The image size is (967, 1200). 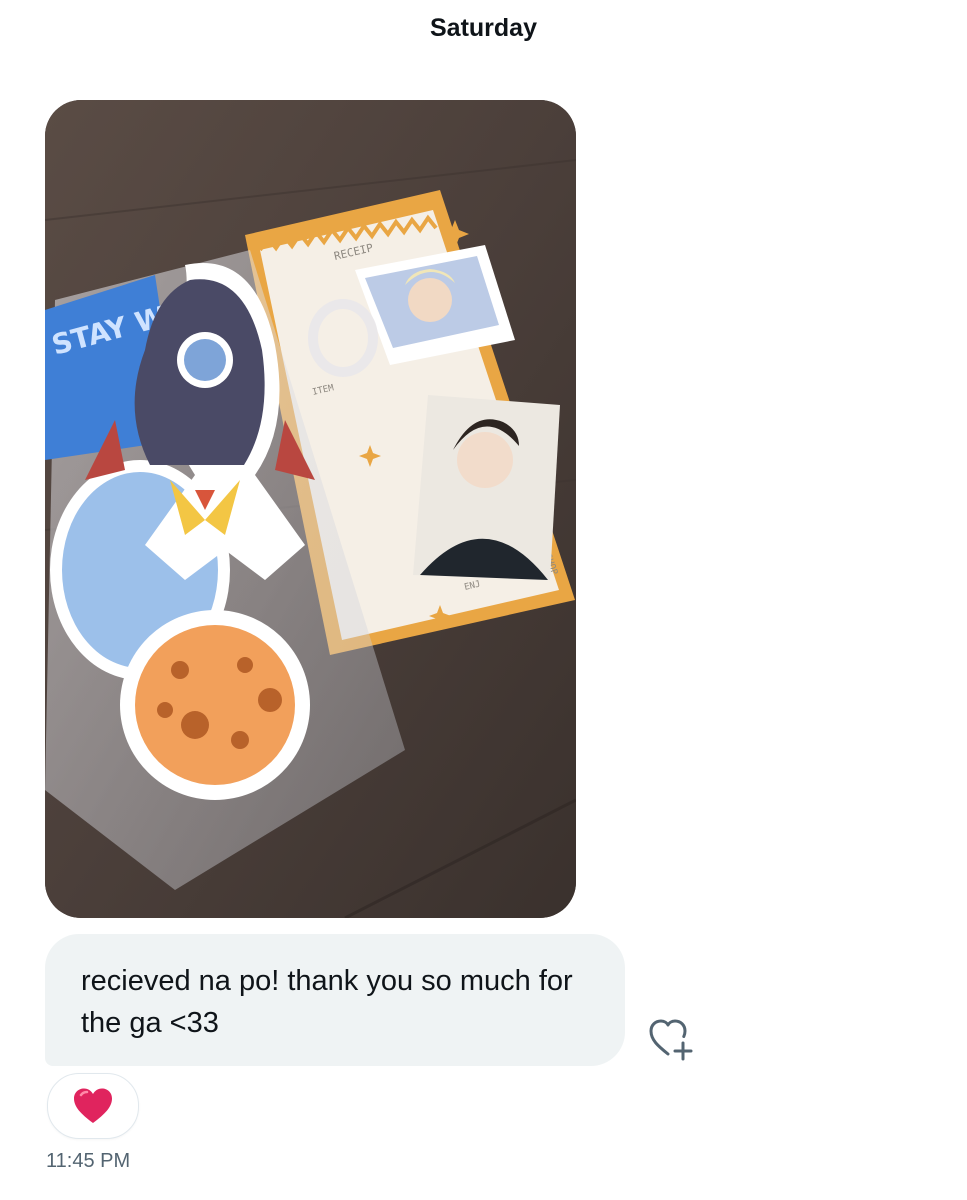 I want to click on heart-plus-icon, so click(x=671, y=1040).